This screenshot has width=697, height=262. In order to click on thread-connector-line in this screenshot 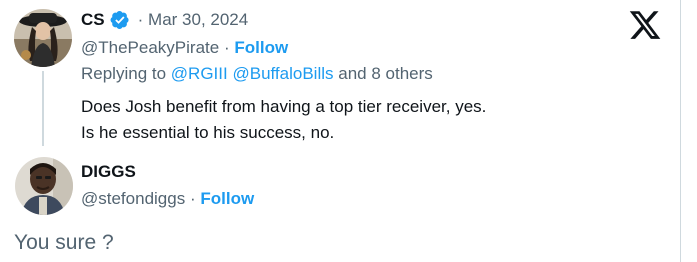, I will do `click(43, 108)`.